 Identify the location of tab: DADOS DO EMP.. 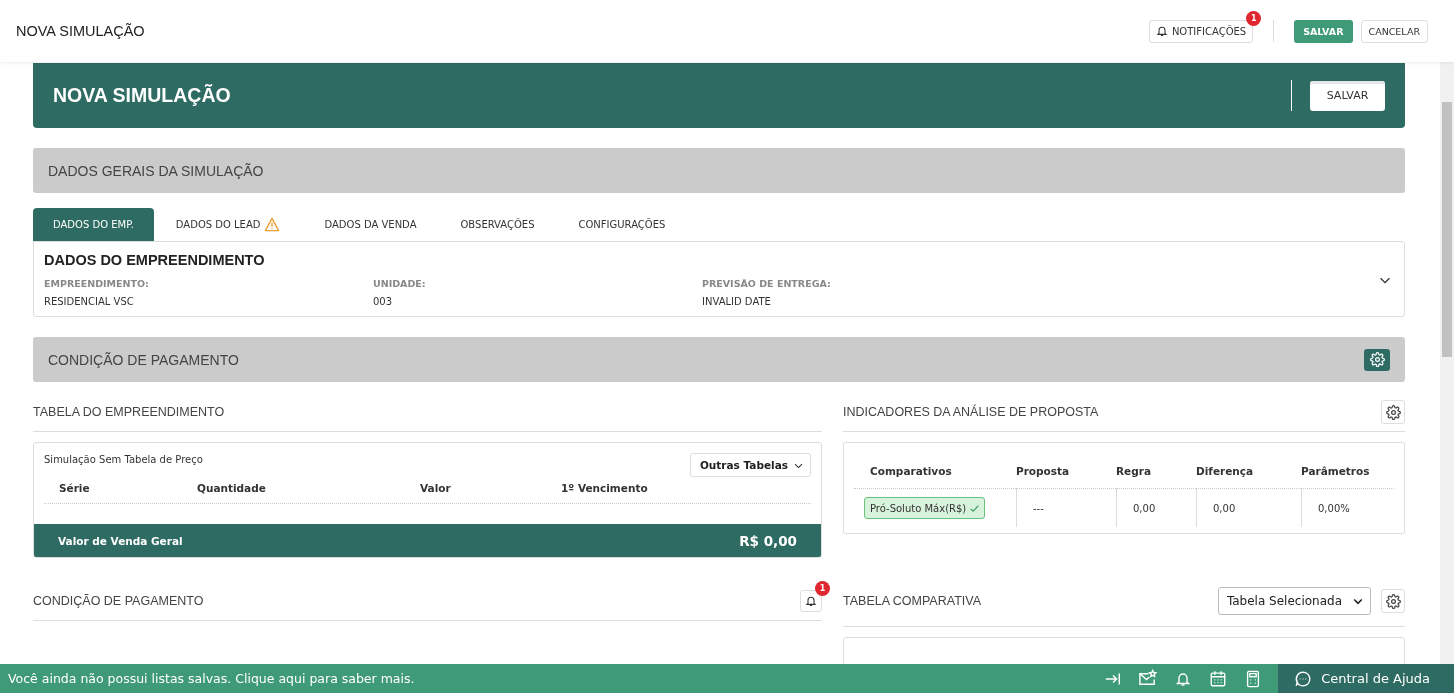
(93, 224).